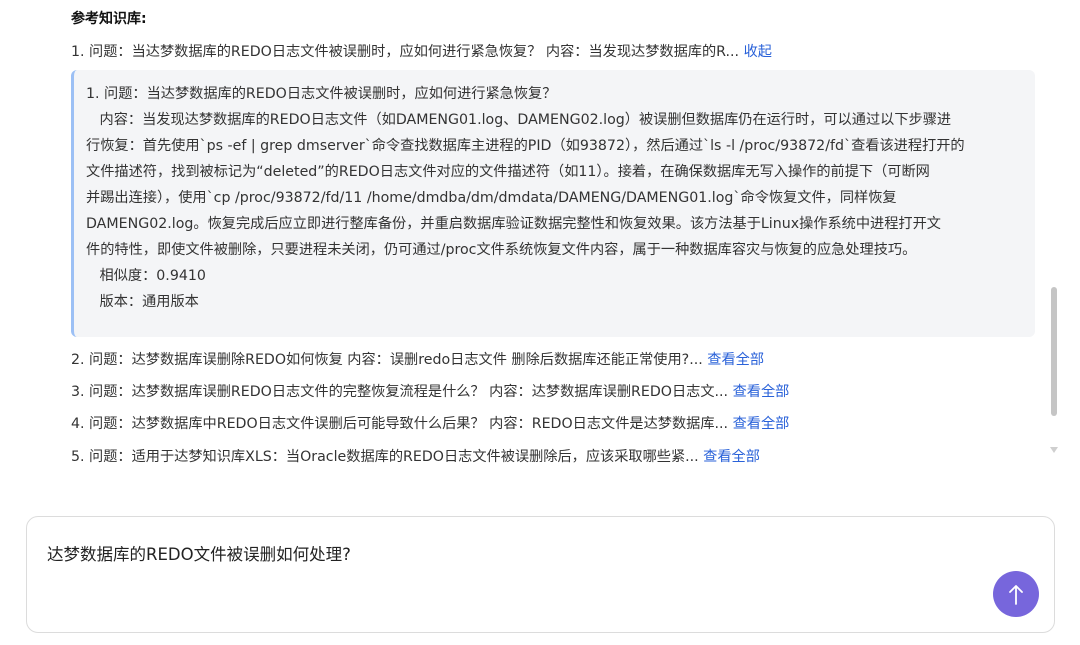 The height and width of the screenshot is (645, 1080). Describe the element at coordinates (142, 302) in the screenshot. I see `detail-version: 版本：通用版本` at that location.